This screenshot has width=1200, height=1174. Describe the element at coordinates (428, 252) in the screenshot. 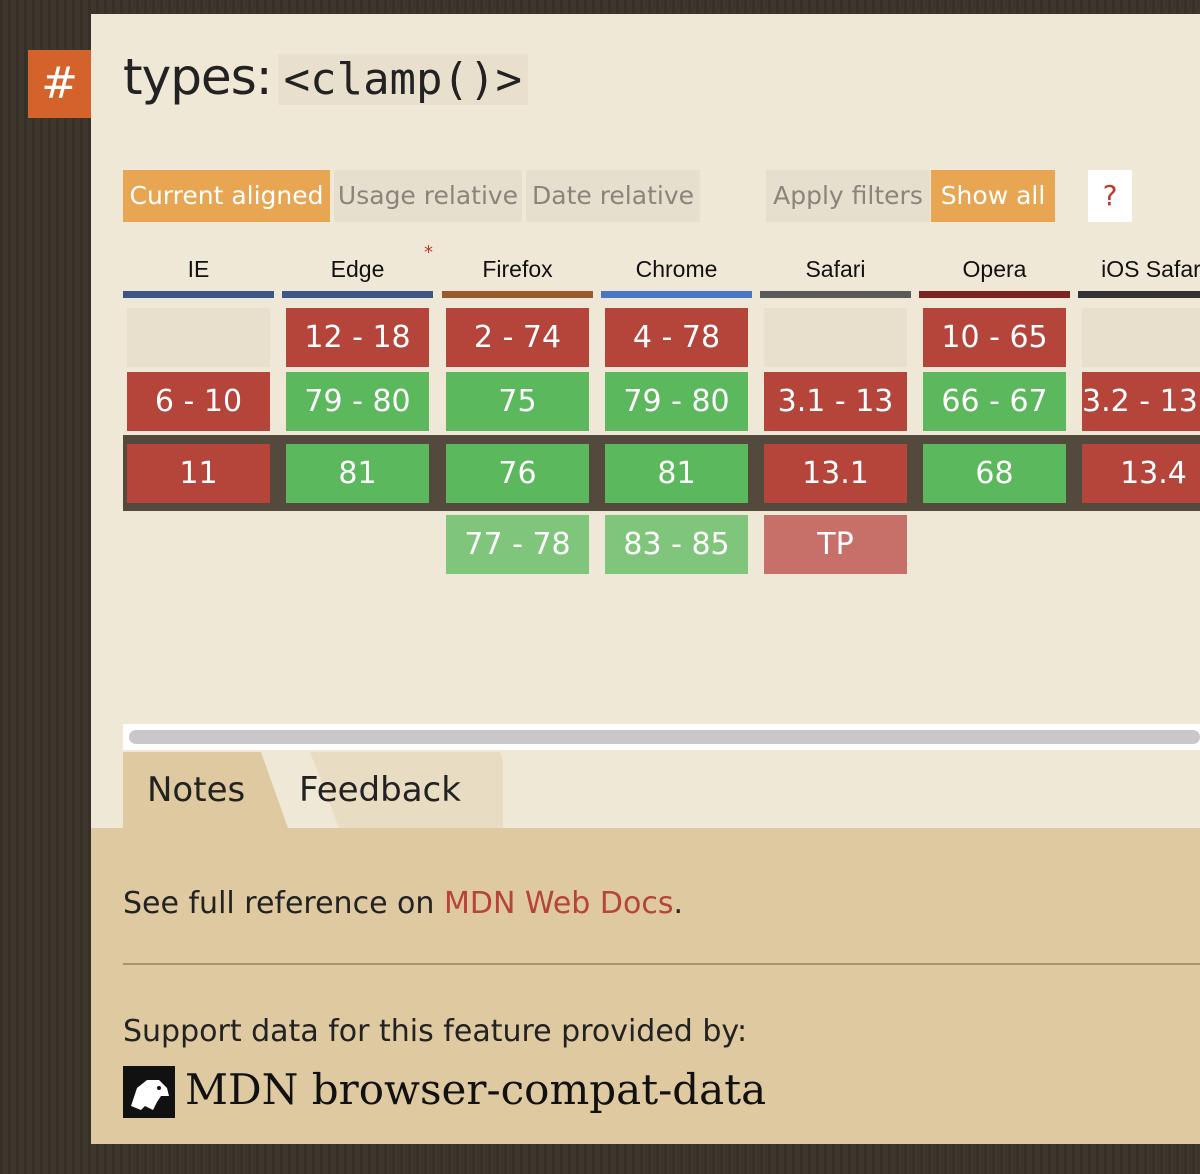

I see `edge-note-asterisk: *` at that location.